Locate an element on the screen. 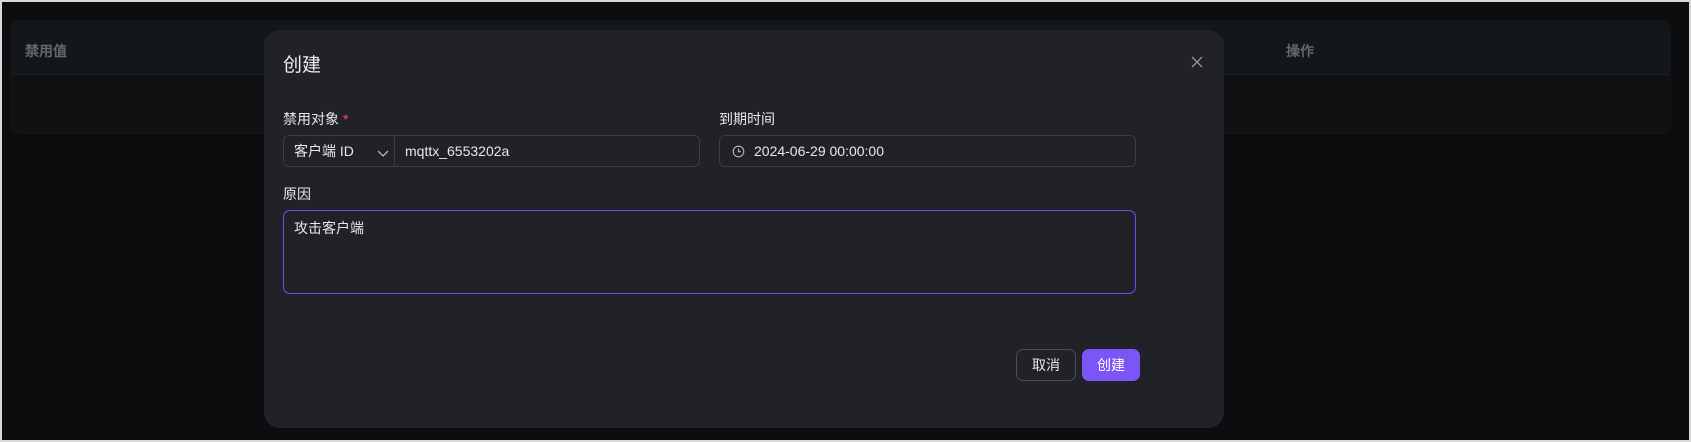  ban-target-label-text: 禁用对象 is located at coordinates (311, 119).